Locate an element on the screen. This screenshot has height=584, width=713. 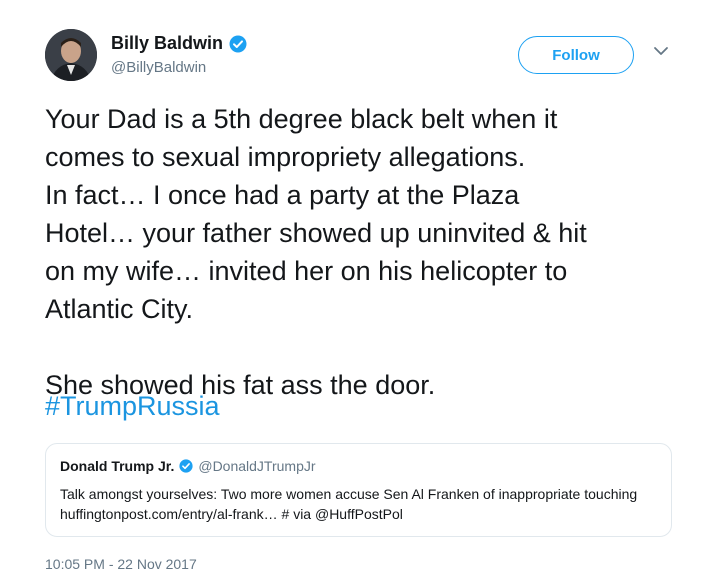
tweet-timestamp: 10:05 PM - 22 Nov 2017 is located at coordinates (121, 564).